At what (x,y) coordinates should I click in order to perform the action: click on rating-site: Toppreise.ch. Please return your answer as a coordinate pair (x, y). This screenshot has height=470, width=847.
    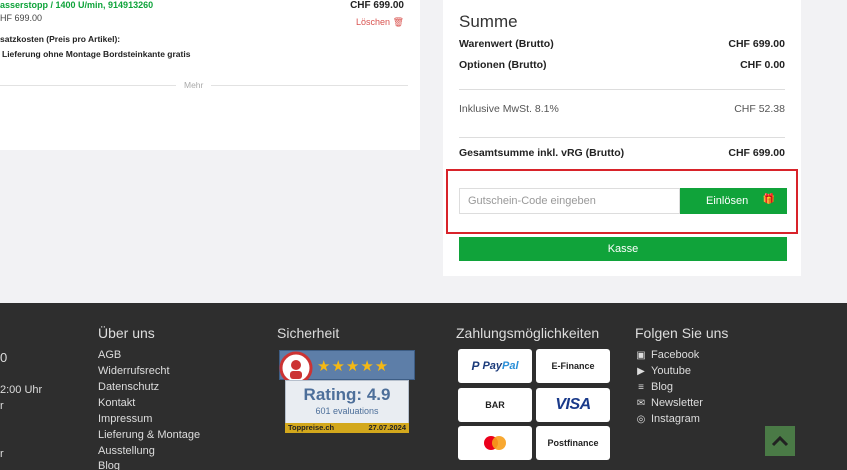
    Looking at the image, I should click on (311, 427).